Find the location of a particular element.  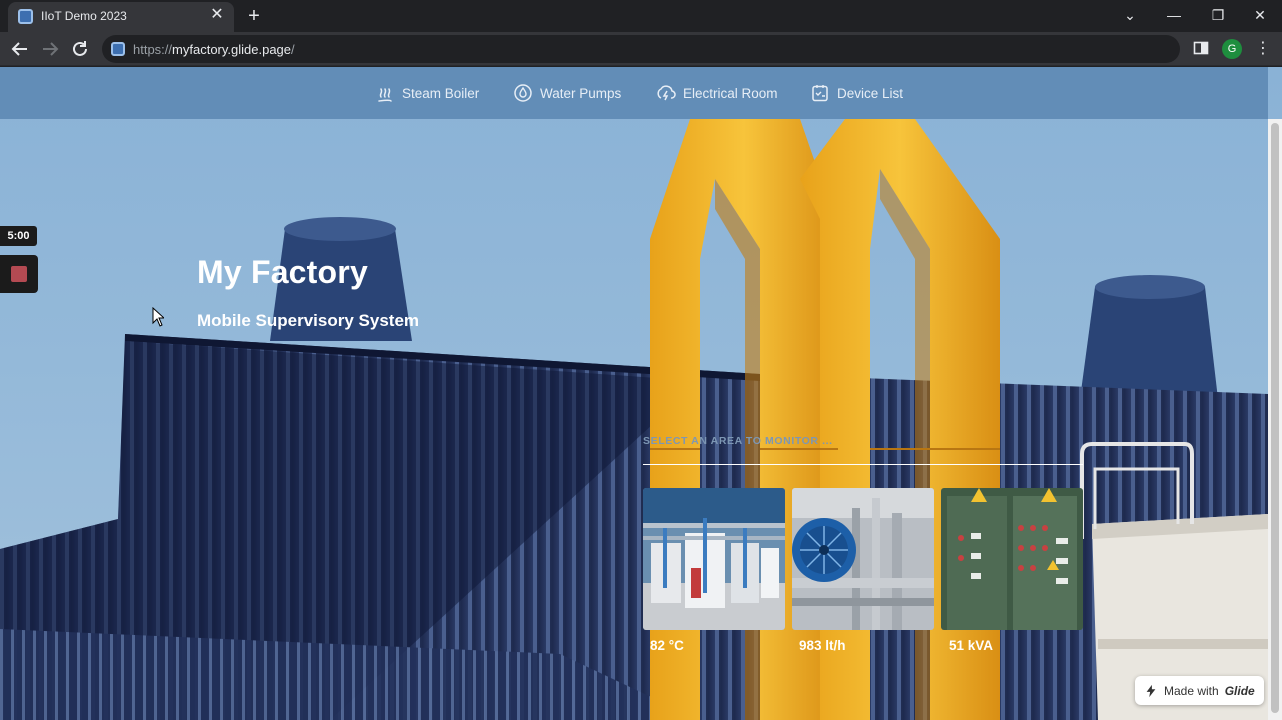

back-icon is located at coordinates (20, 49).